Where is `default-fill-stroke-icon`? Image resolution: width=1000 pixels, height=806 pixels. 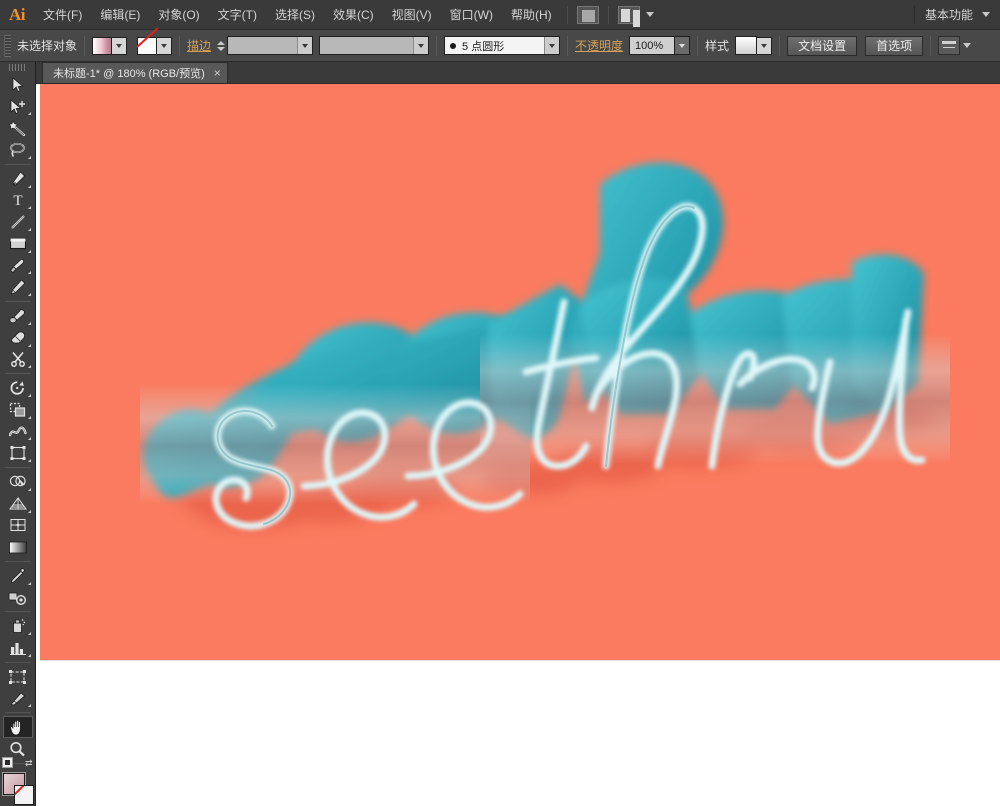 default-fill-stroke-icon is located at coordinates (7, 763).